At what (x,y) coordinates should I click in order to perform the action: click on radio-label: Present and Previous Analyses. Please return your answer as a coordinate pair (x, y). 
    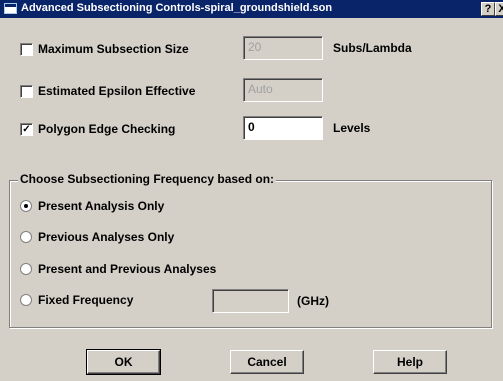
    Looking at the image, I should click on (127, 269).